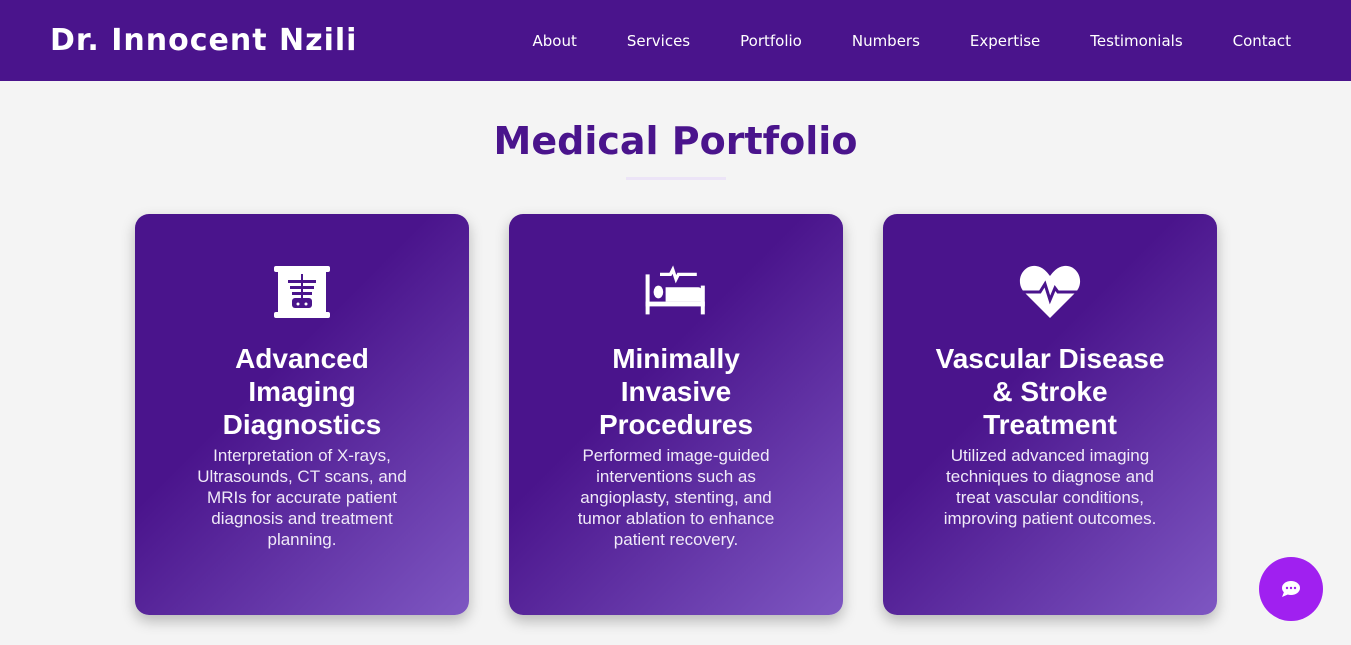  I want to click on section-title: Medical Portfolio, so click(675, 141).